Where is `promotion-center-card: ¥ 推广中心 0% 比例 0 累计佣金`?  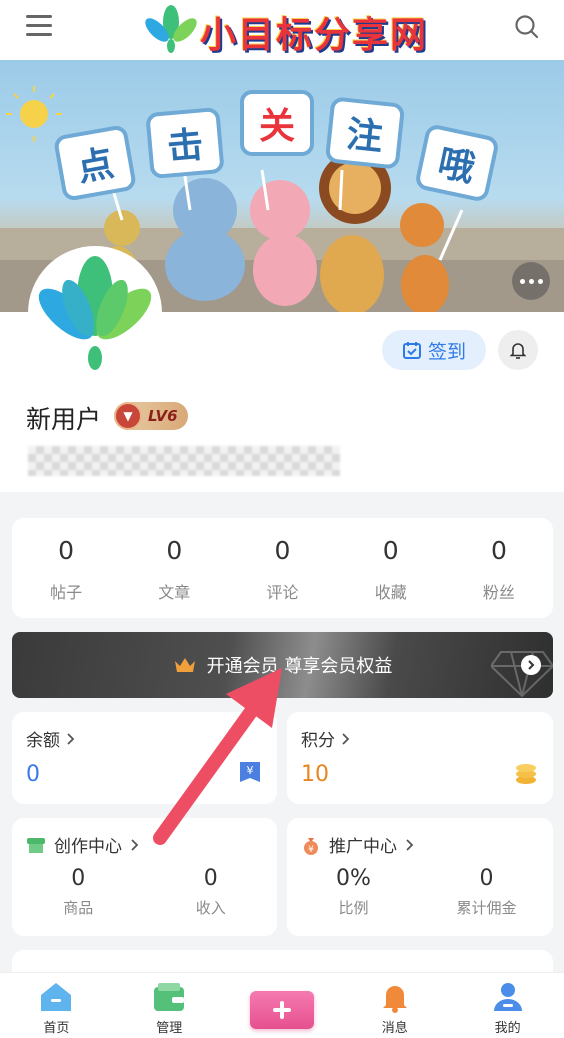 promotion-center-card: ¥ 推广中心 0% 比例 0 累计佣金 is located at coordinates (420, 877).